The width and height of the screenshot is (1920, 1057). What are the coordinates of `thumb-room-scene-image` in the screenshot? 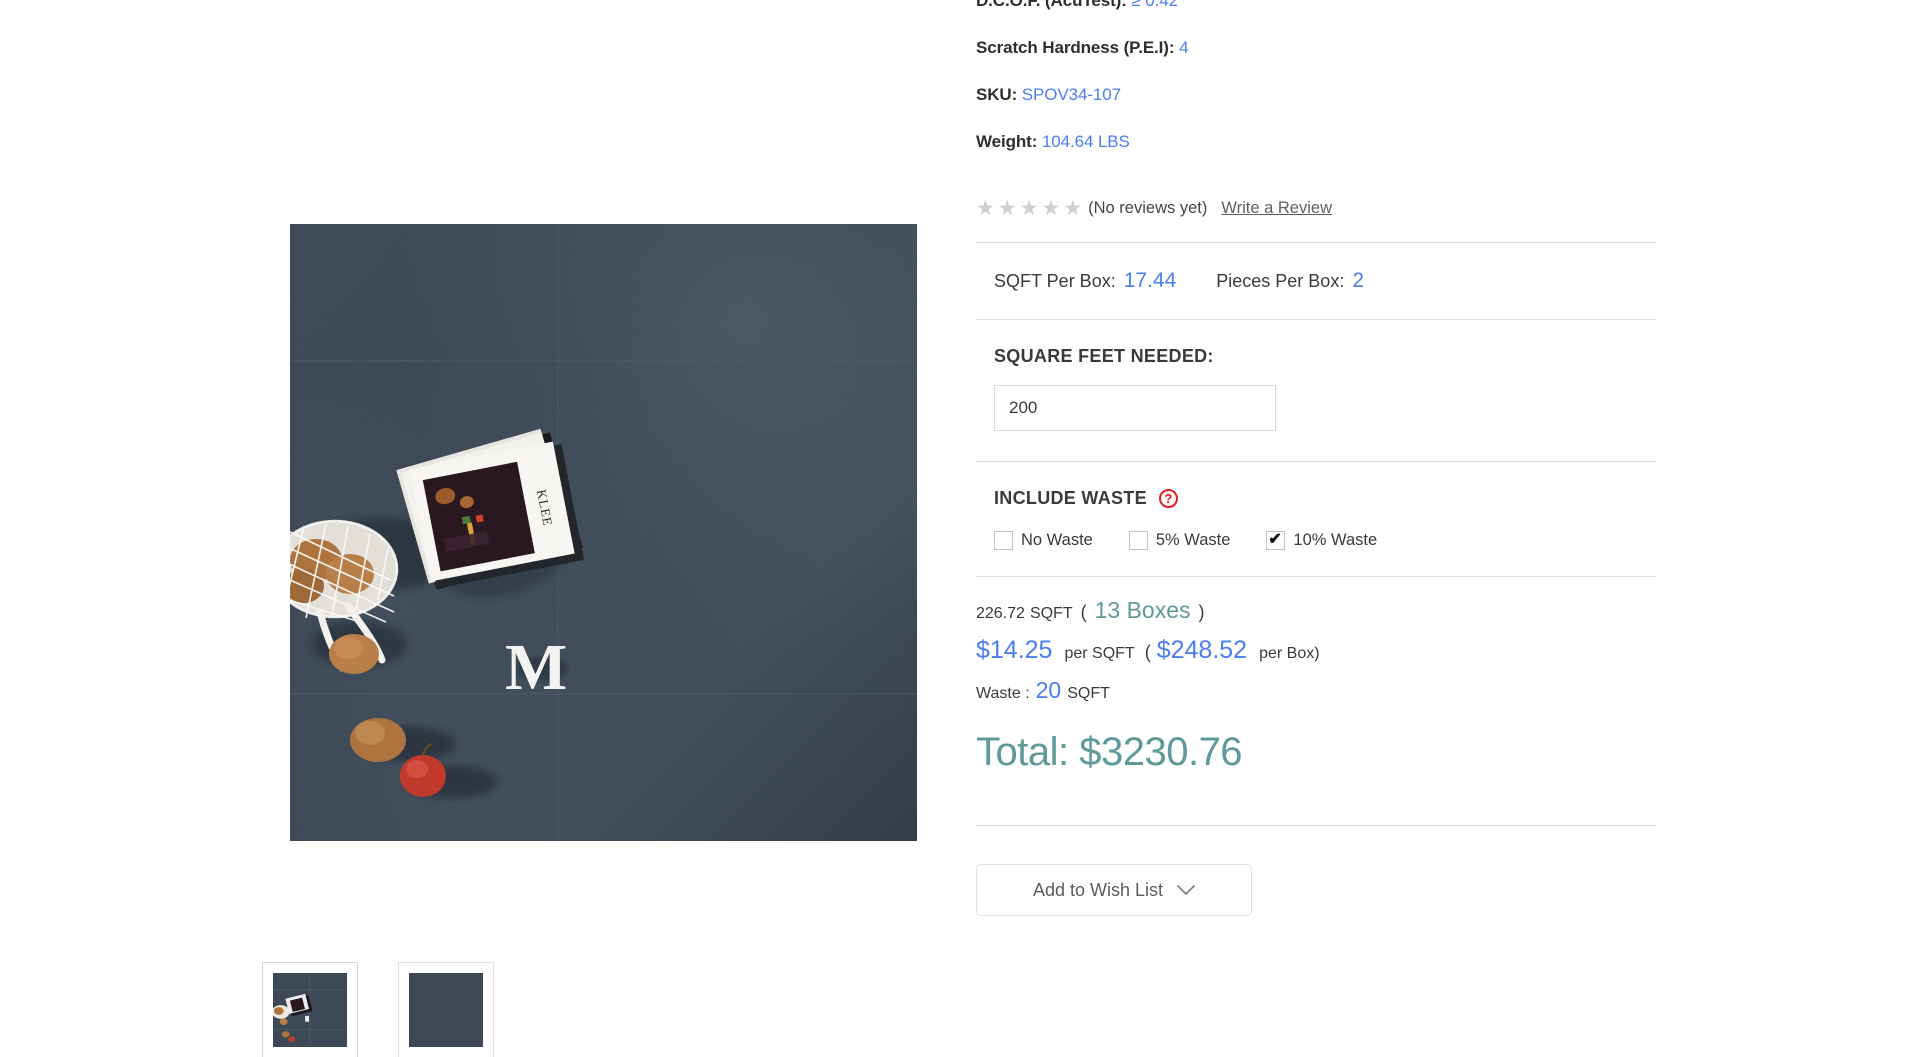 It's located at (310, 1010).